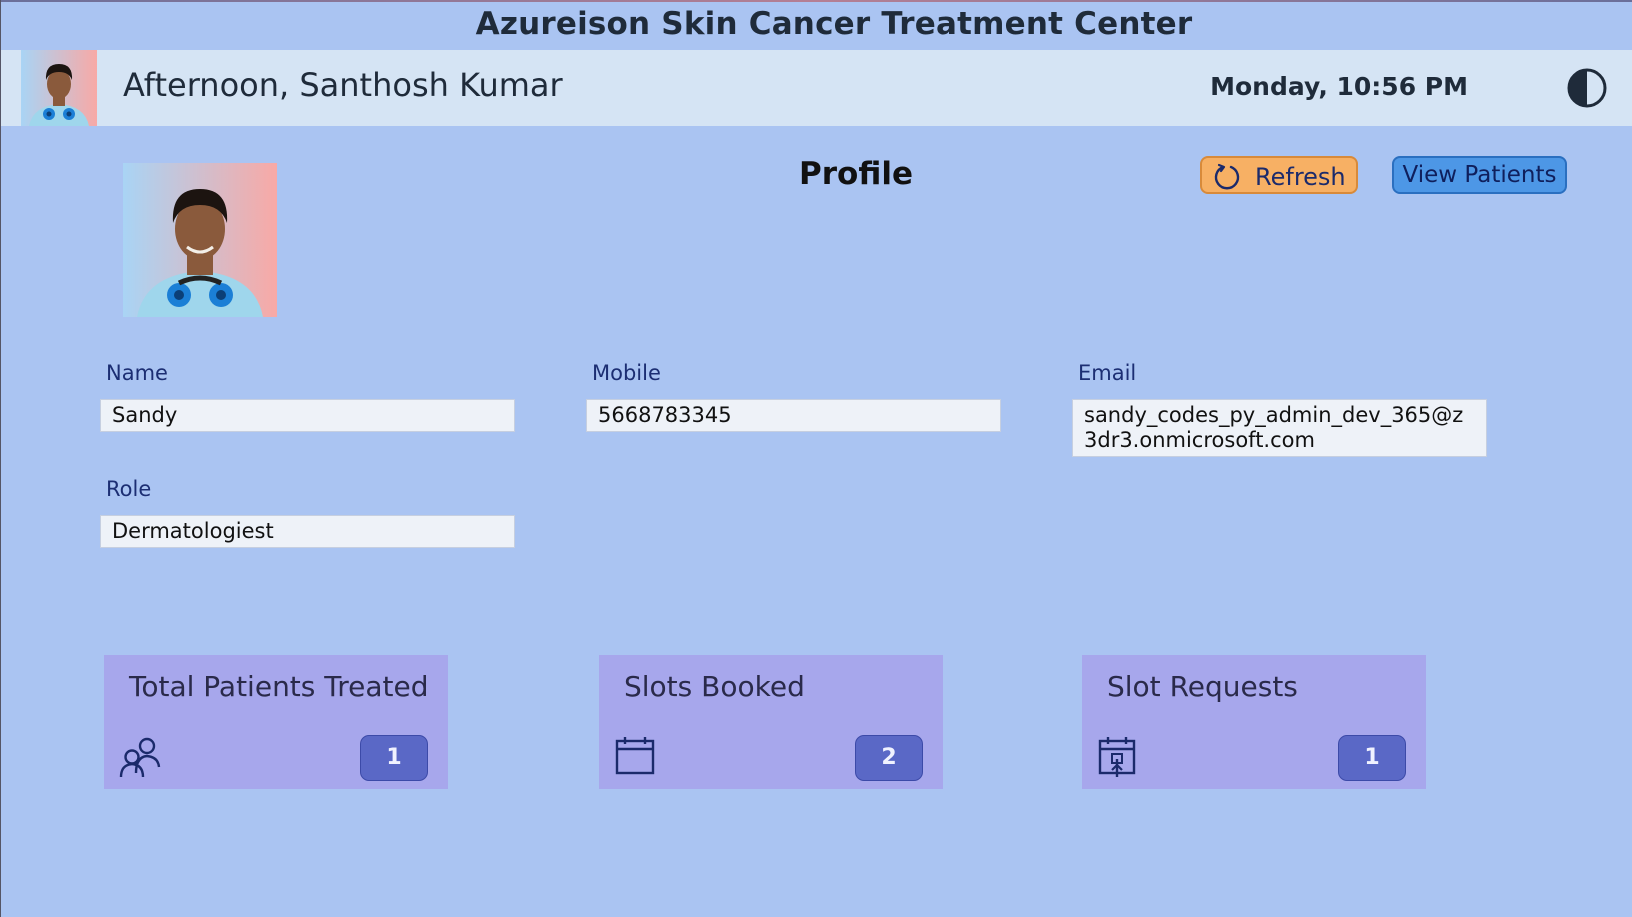 The height and width of the screenshot is (917, 1632). What do you see at coordinates (889, 758) in the screenshot?
I see `stat-count-badge: 2` at bounding box center [889, 758].